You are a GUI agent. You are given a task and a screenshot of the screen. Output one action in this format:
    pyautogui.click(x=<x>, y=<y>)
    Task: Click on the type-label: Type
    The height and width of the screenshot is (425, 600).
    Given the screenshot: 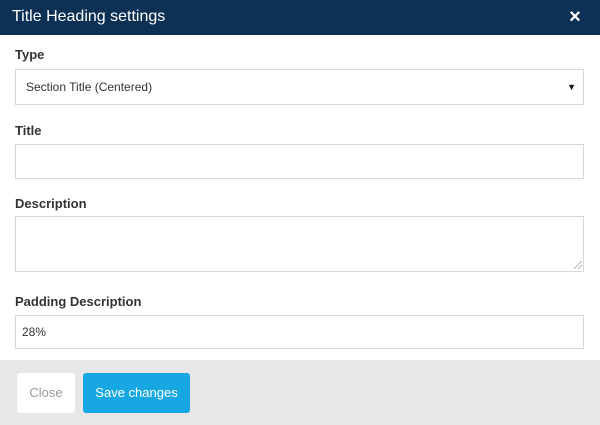 What is the action you would take?
    pyautogui.click(x=30, y=54)
    